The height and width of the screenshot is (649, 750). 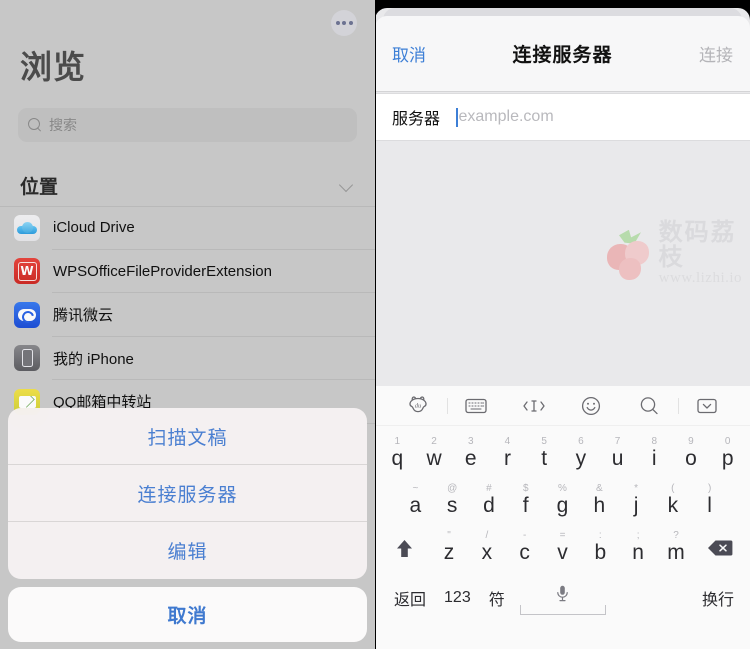 What do you see at coordinates (562, 535) in the screenshot?
I see `key-sub: =` at bounding box center [562, 535].